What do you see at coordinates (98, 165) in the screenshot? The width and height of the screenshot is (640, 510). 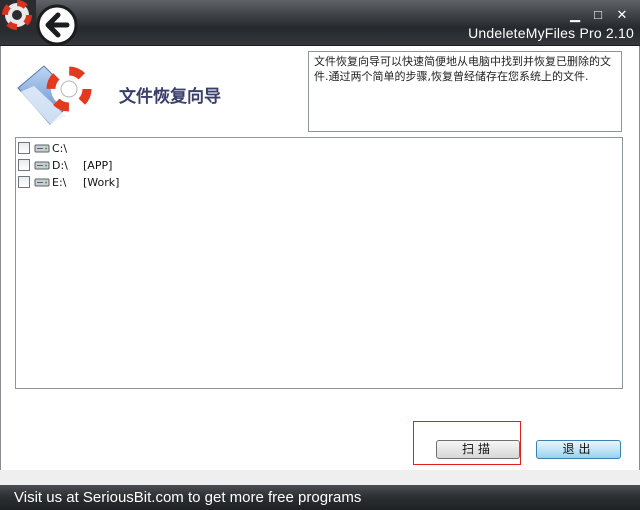 I see `drive-label: [APP]` at bounding box center [98, 165].